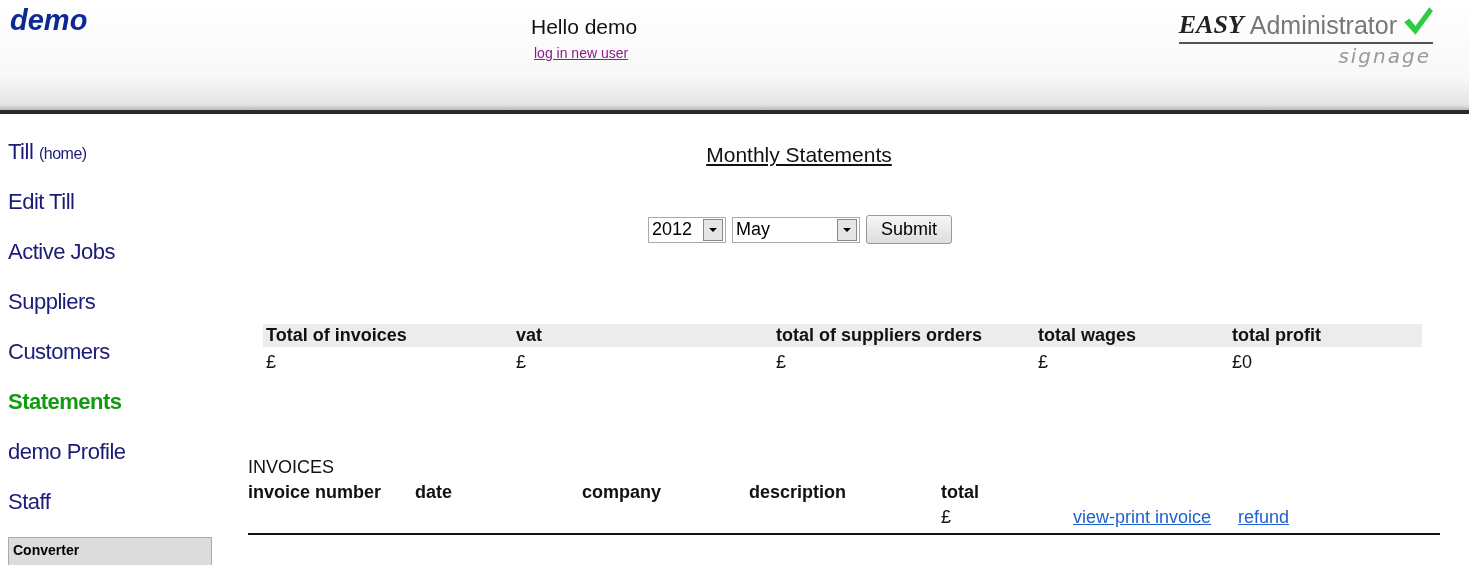 The image size is (1469, 565). Describe the element at coordinates (798, 492) in the screenshot. I see `column-header: description` at that location.